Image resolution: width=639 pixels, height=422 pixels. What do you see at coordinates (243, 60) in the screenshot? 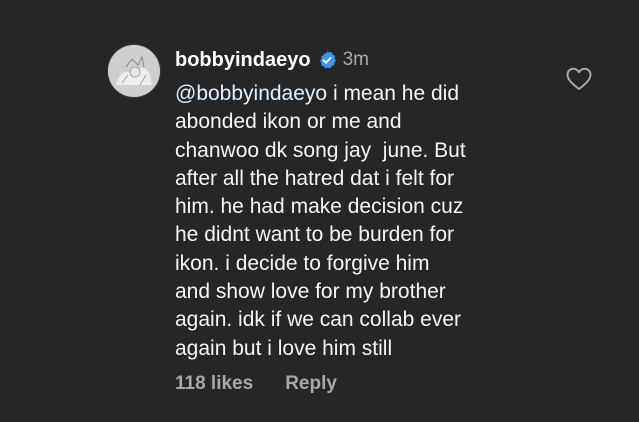
I see `username: bobbyindaeyo` at bounding box center [243, 60].